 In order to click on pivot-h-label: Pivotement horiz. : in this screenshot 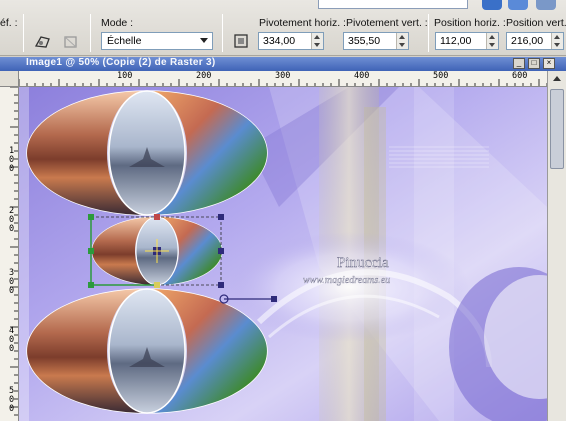, I will do `click(302, 23)`.